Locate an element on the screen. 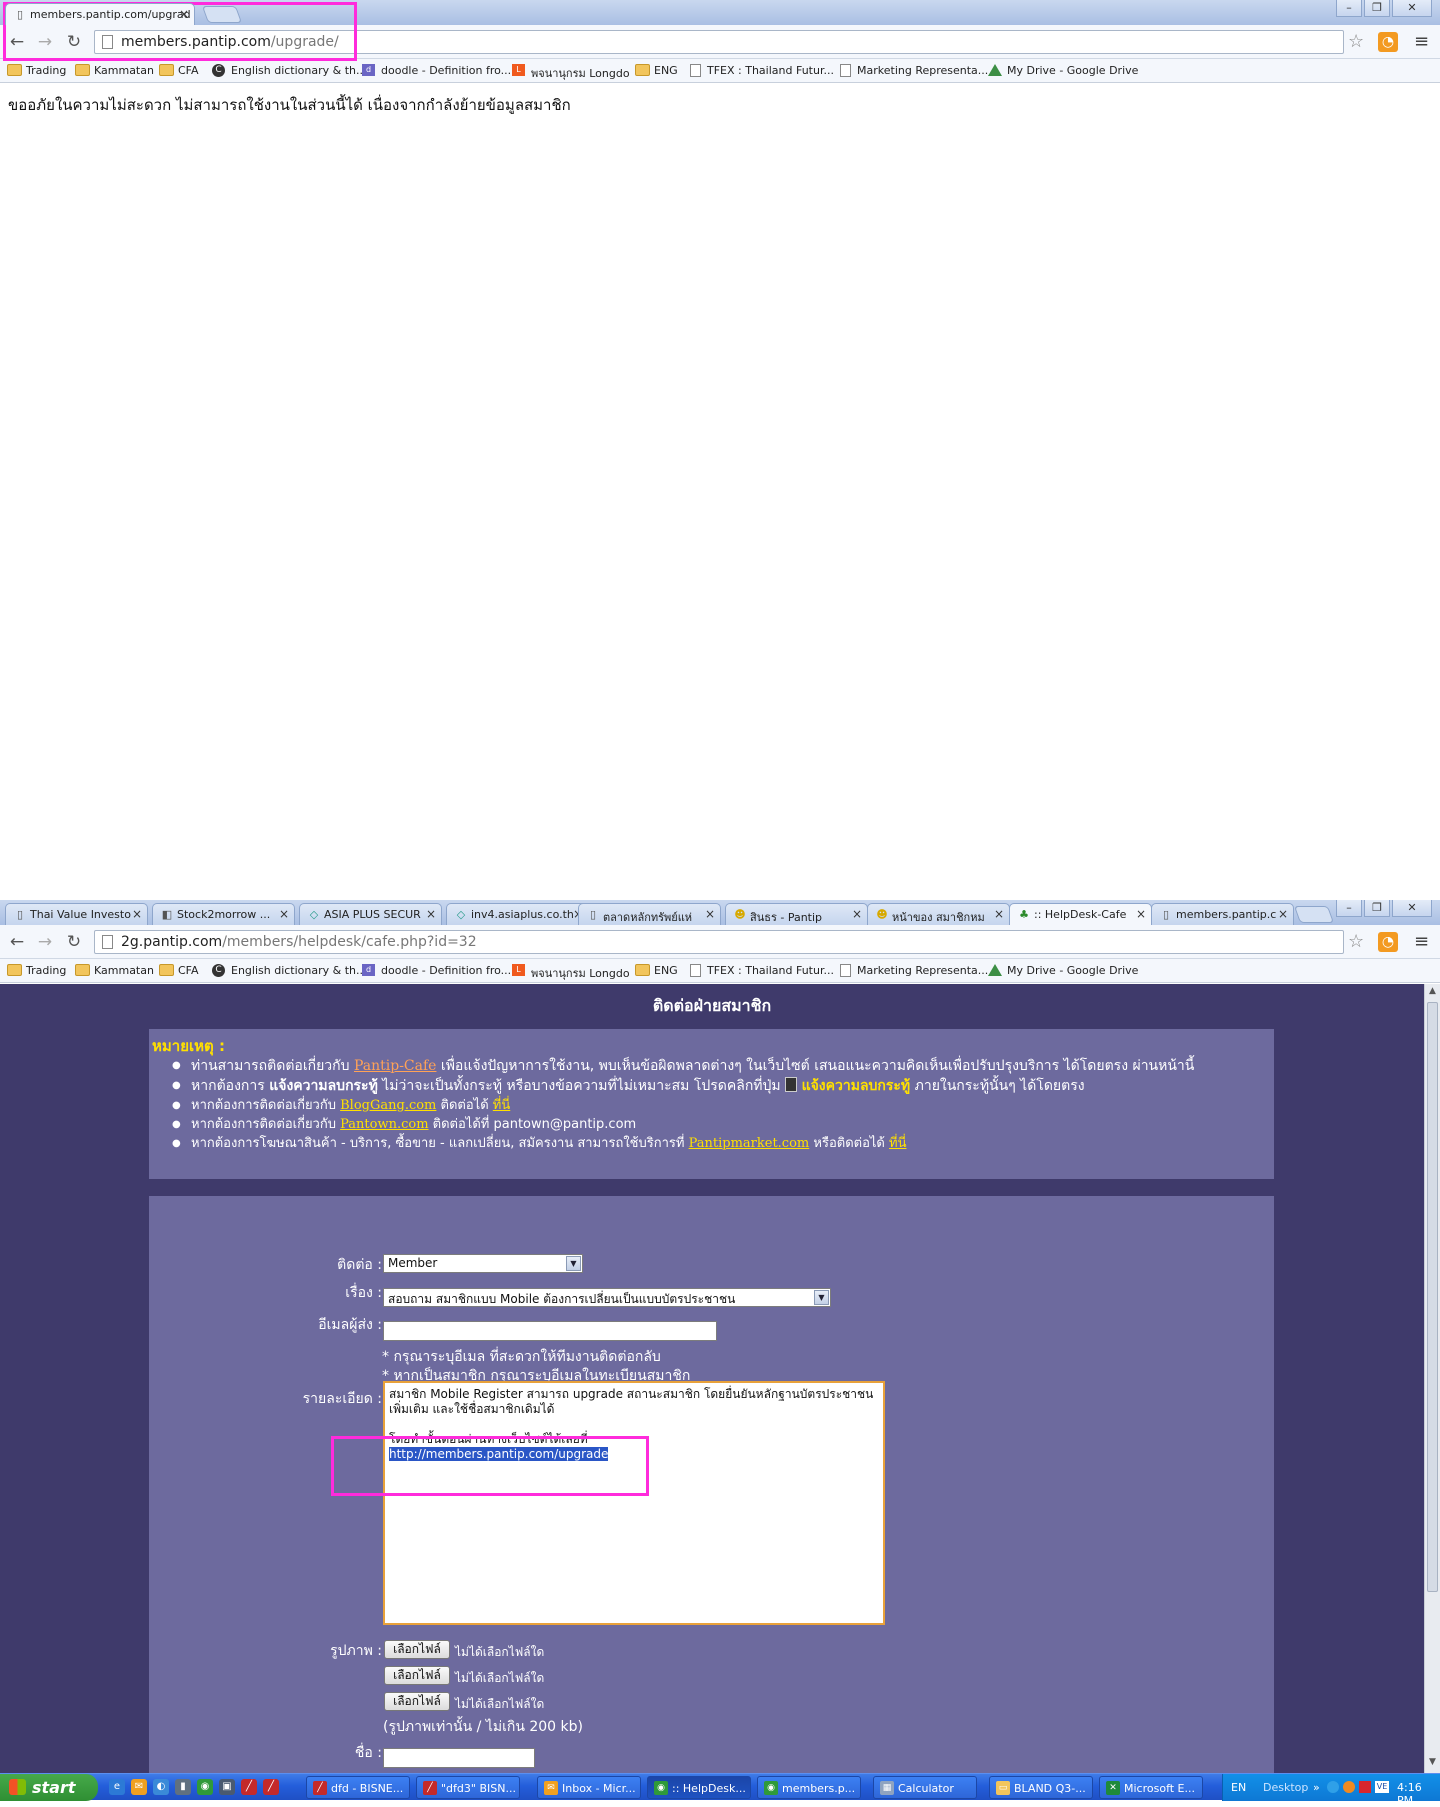 The image size is (1440, 1807). tab-title: members.pantip.com/upgrad is located at coordinates (110, 14).